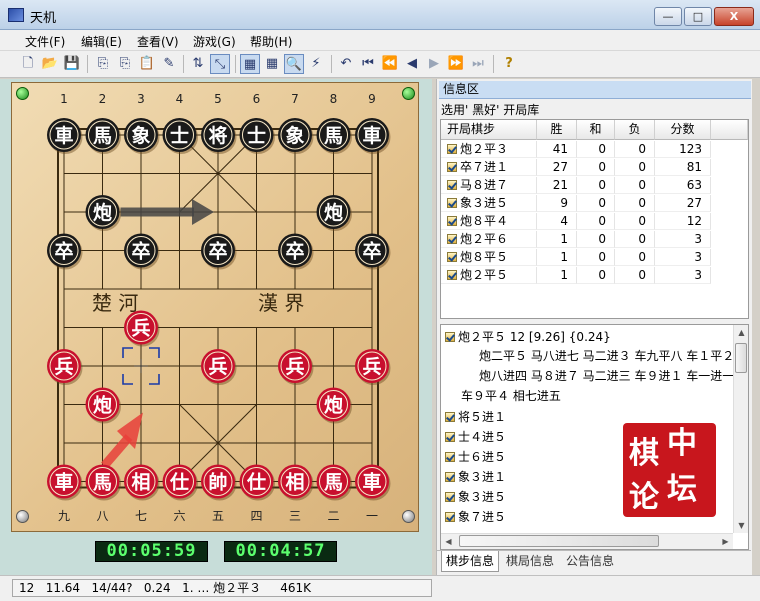  What do you see at coordinates (683, 130) in the screenshot?
I see `col-score: 分数` at bounding box center [683, 130].